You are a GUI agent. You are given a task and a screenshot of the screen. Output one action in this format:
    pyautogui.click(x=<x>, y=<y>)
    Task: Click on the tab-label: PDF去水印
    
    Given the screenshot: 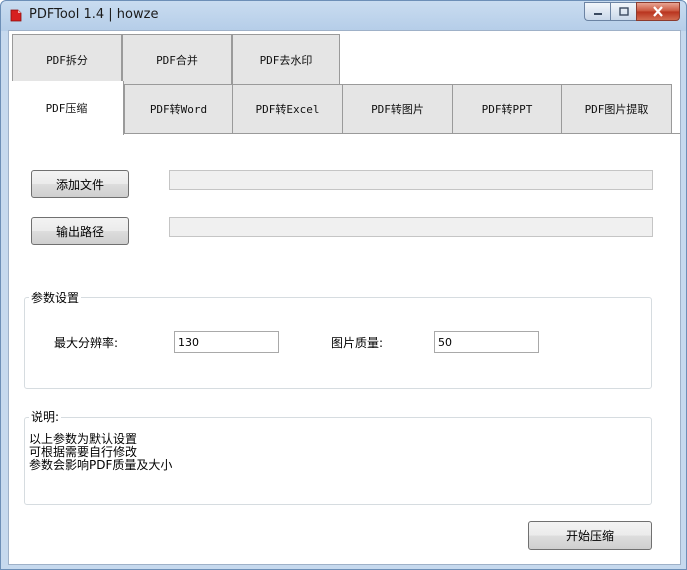 What is the action you would take?
    pyautogui.click(x=286, y=60)
    